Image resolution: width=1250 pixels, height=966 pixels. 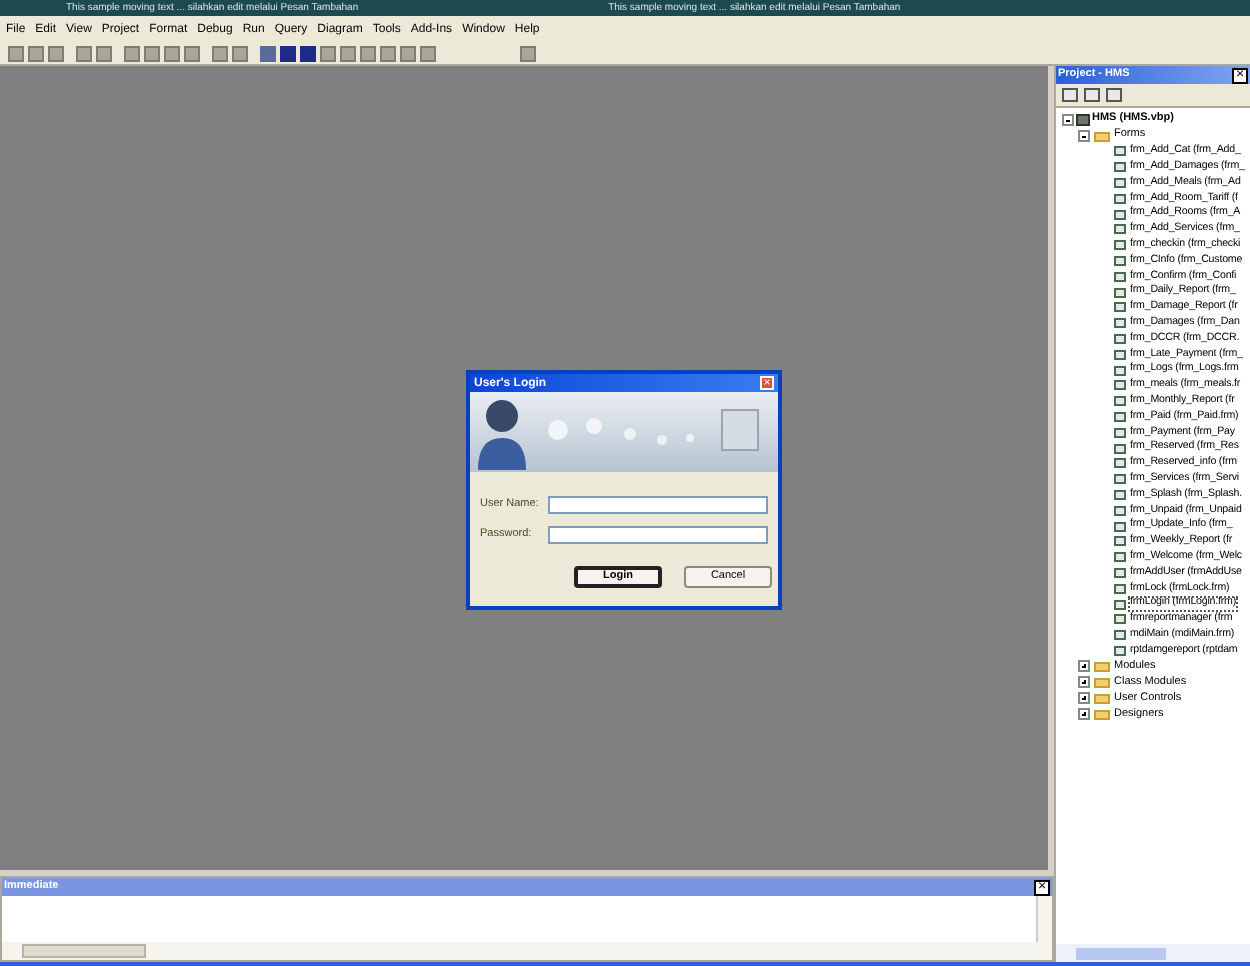 What do you see at coordinates (308, 53) in the screenshot?
I see `stop-icon` at bounding box center [308, 53].